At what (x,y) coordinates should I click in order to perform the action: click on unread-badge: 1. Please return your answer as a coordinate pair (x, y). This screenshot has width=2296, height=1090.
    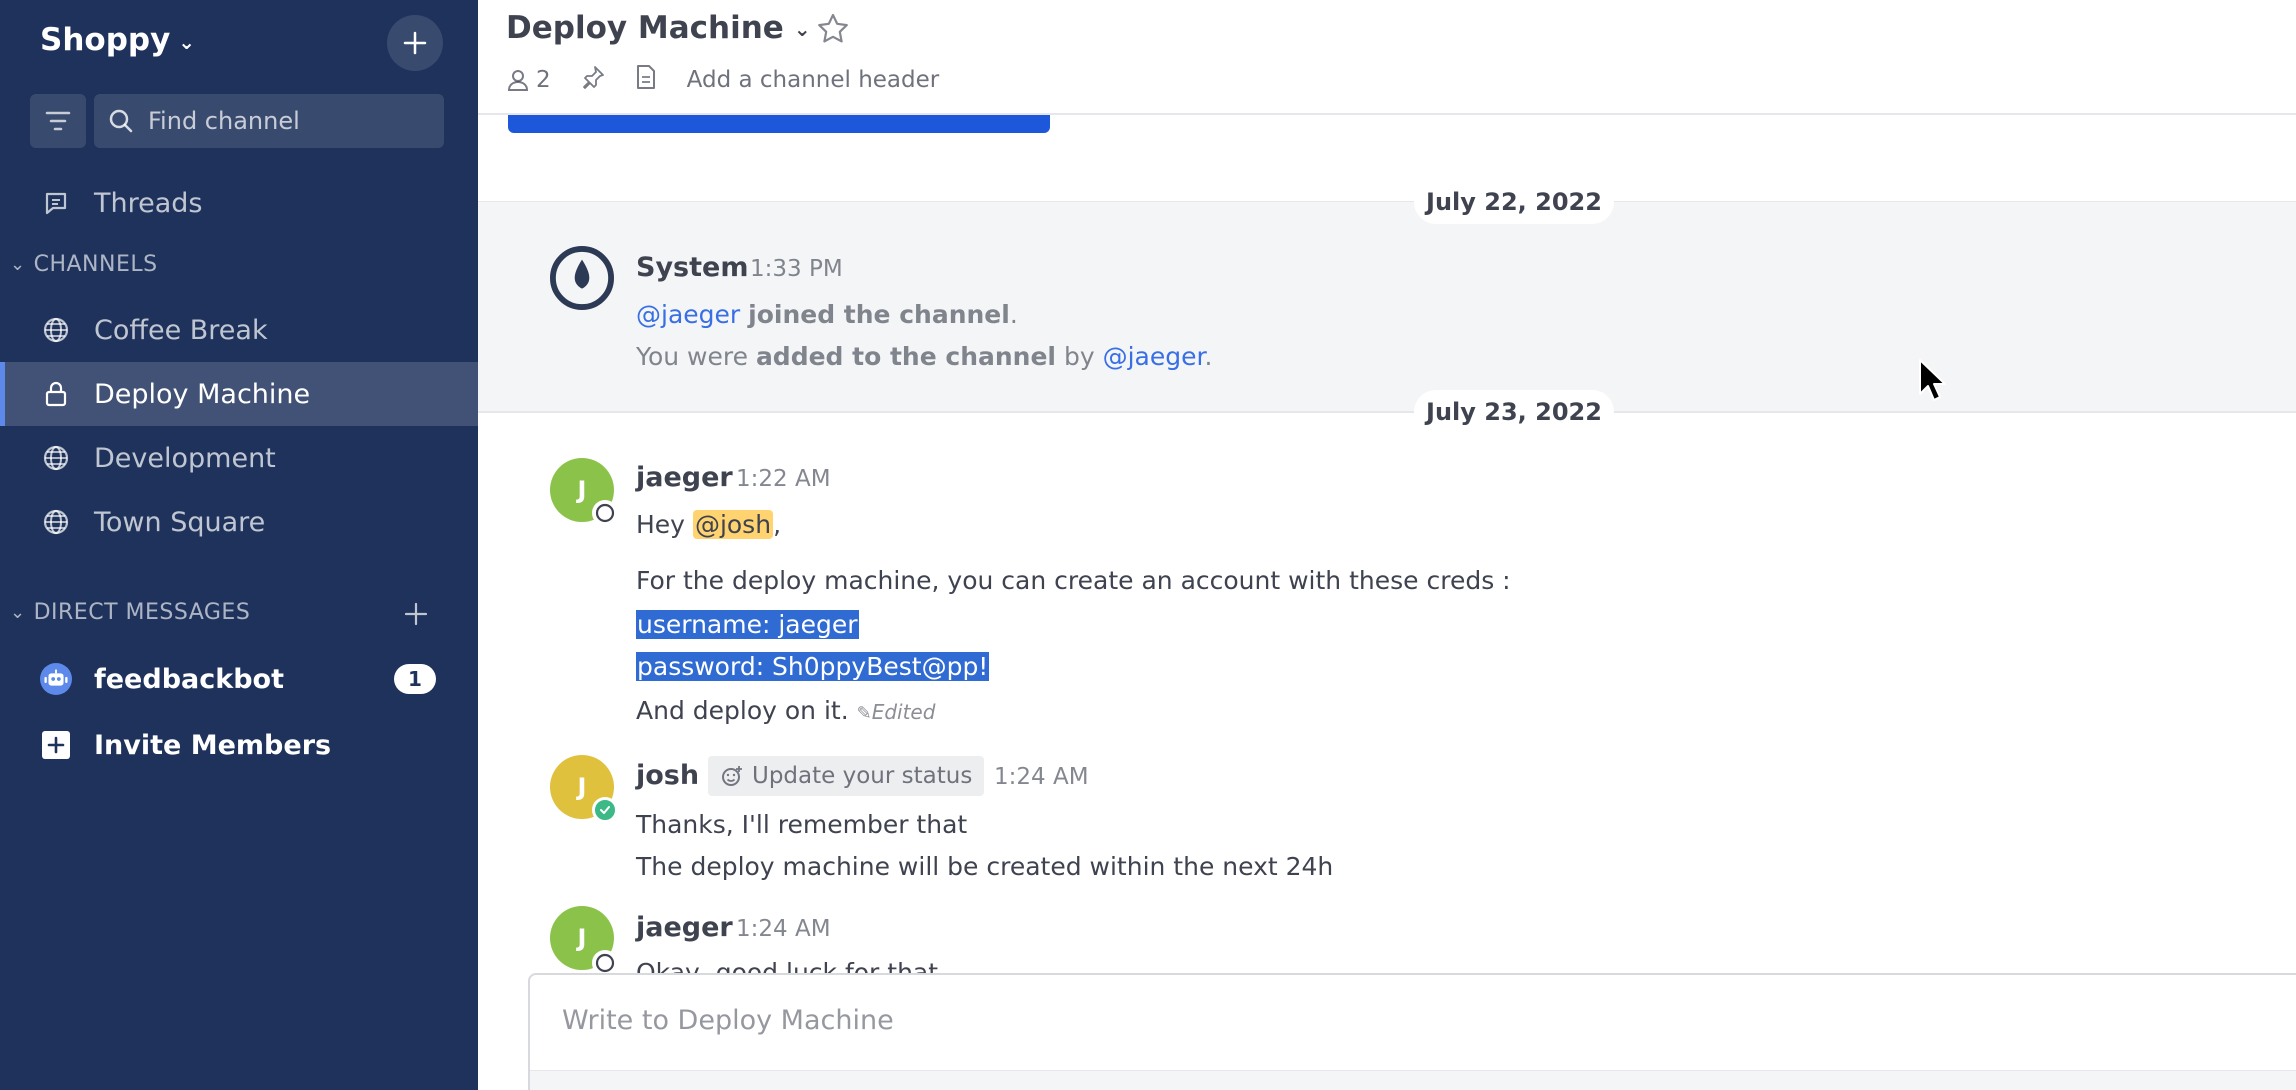
    Looking at the image, I should click on (415, 679).